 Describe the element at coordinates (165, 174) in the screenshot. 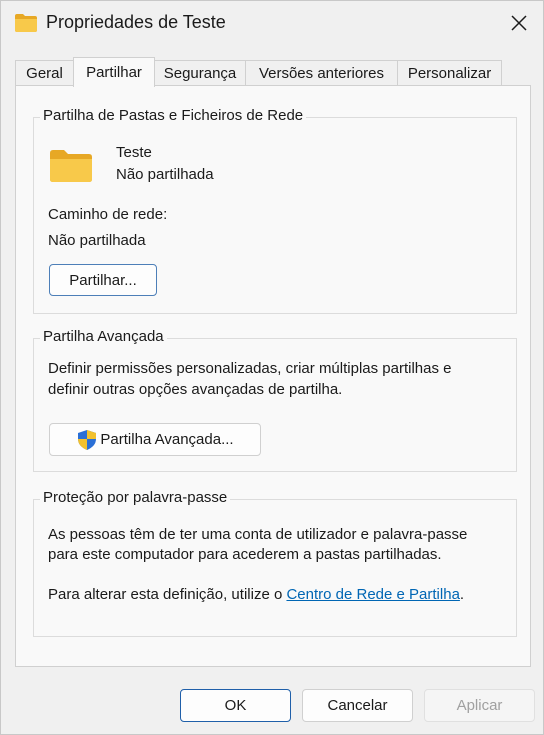

I see `folder-share-status: Não partilhada` at that location.